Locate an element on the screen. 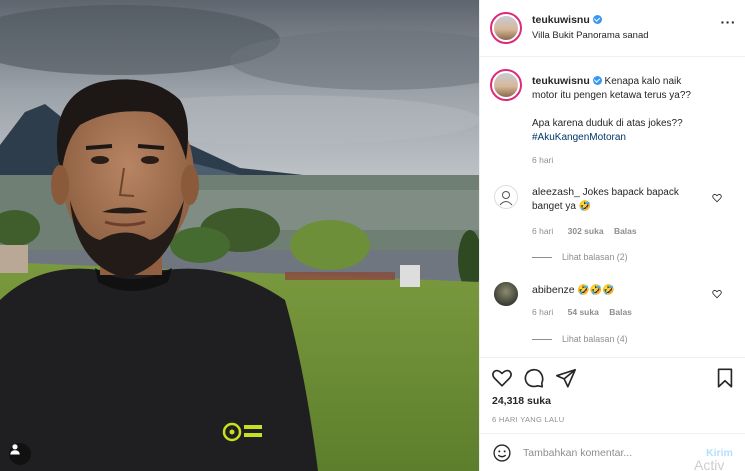  caption-line-1: Kenapa kalo naik is located at coordinates (643, 81).